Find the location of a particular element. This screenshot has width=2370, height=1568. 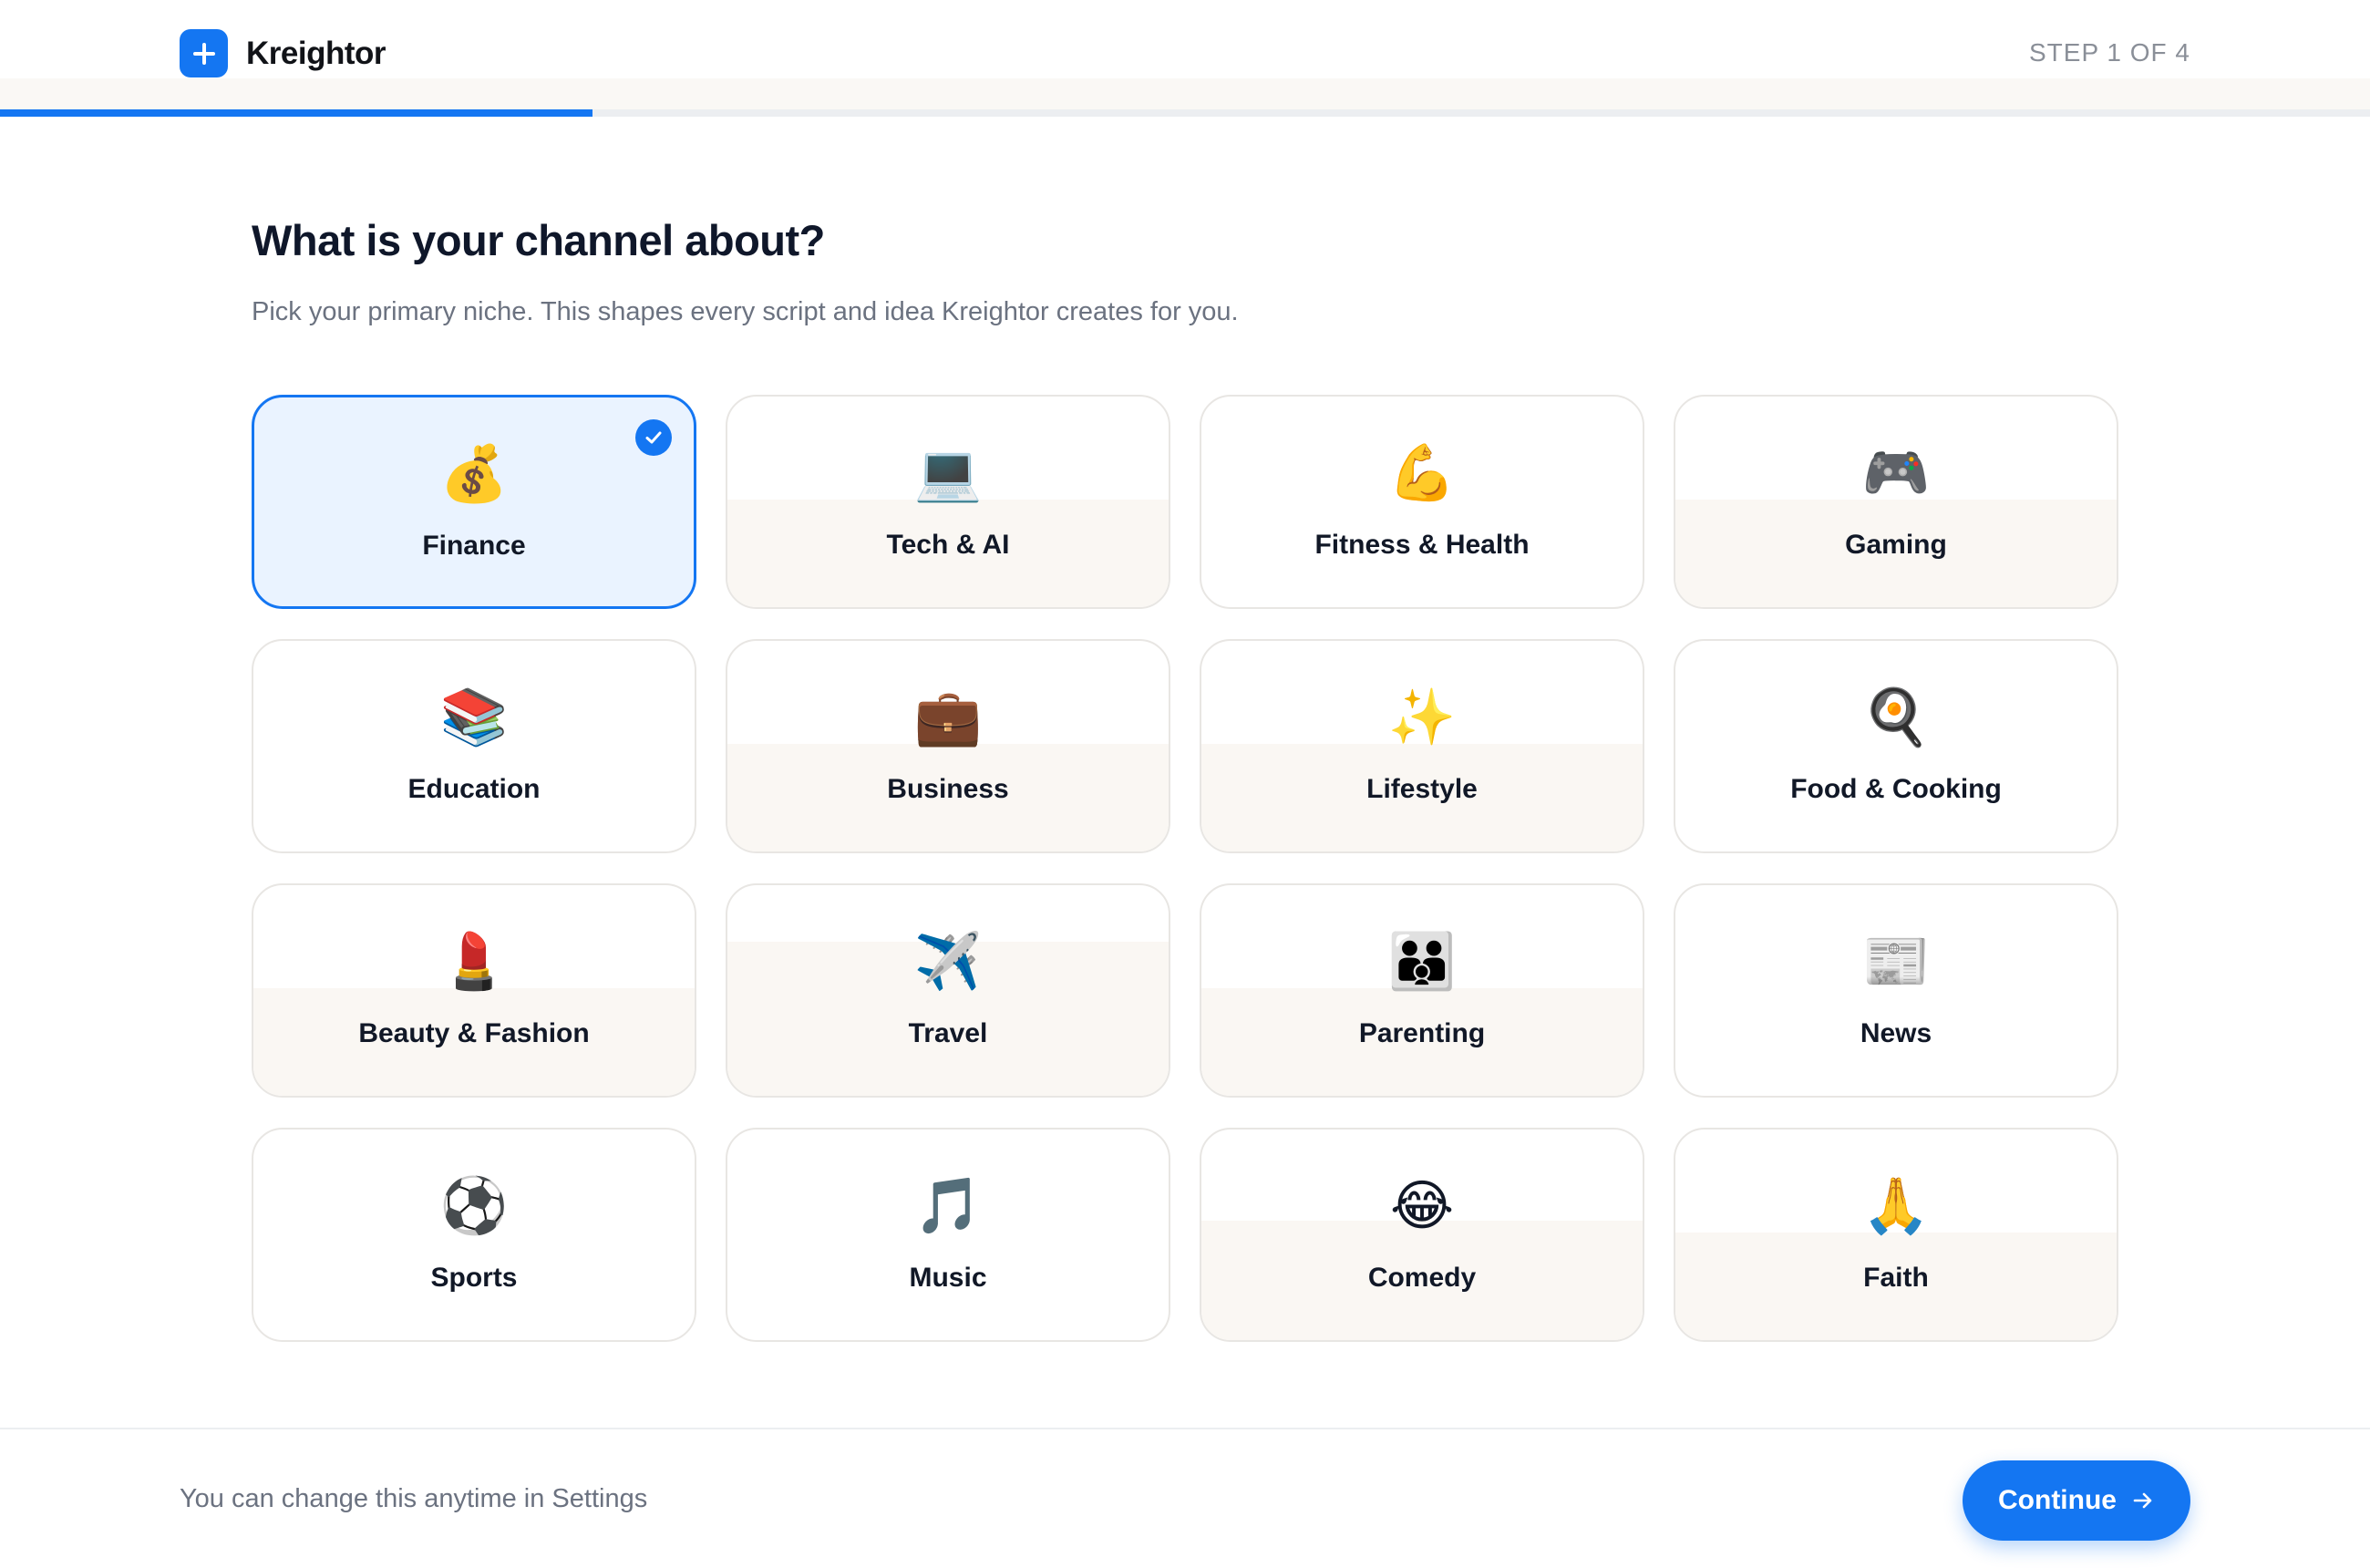

niche-label: Gaming is located at coordinates (1896, 545).